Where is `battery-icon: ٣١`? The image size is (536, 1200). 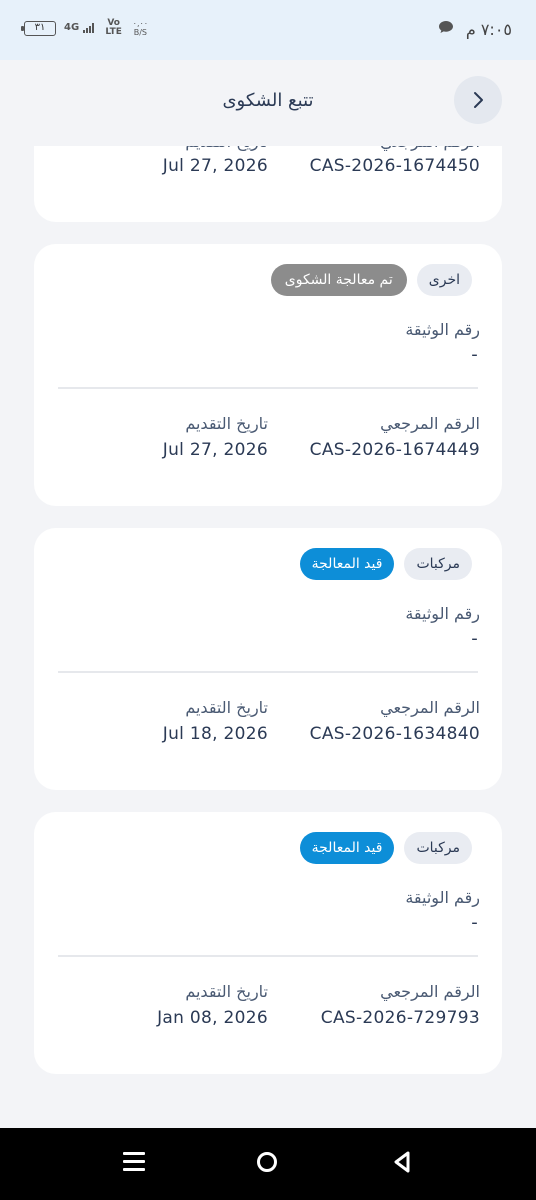 battery-icon: ٣١ is located at coordinates (38, 28).